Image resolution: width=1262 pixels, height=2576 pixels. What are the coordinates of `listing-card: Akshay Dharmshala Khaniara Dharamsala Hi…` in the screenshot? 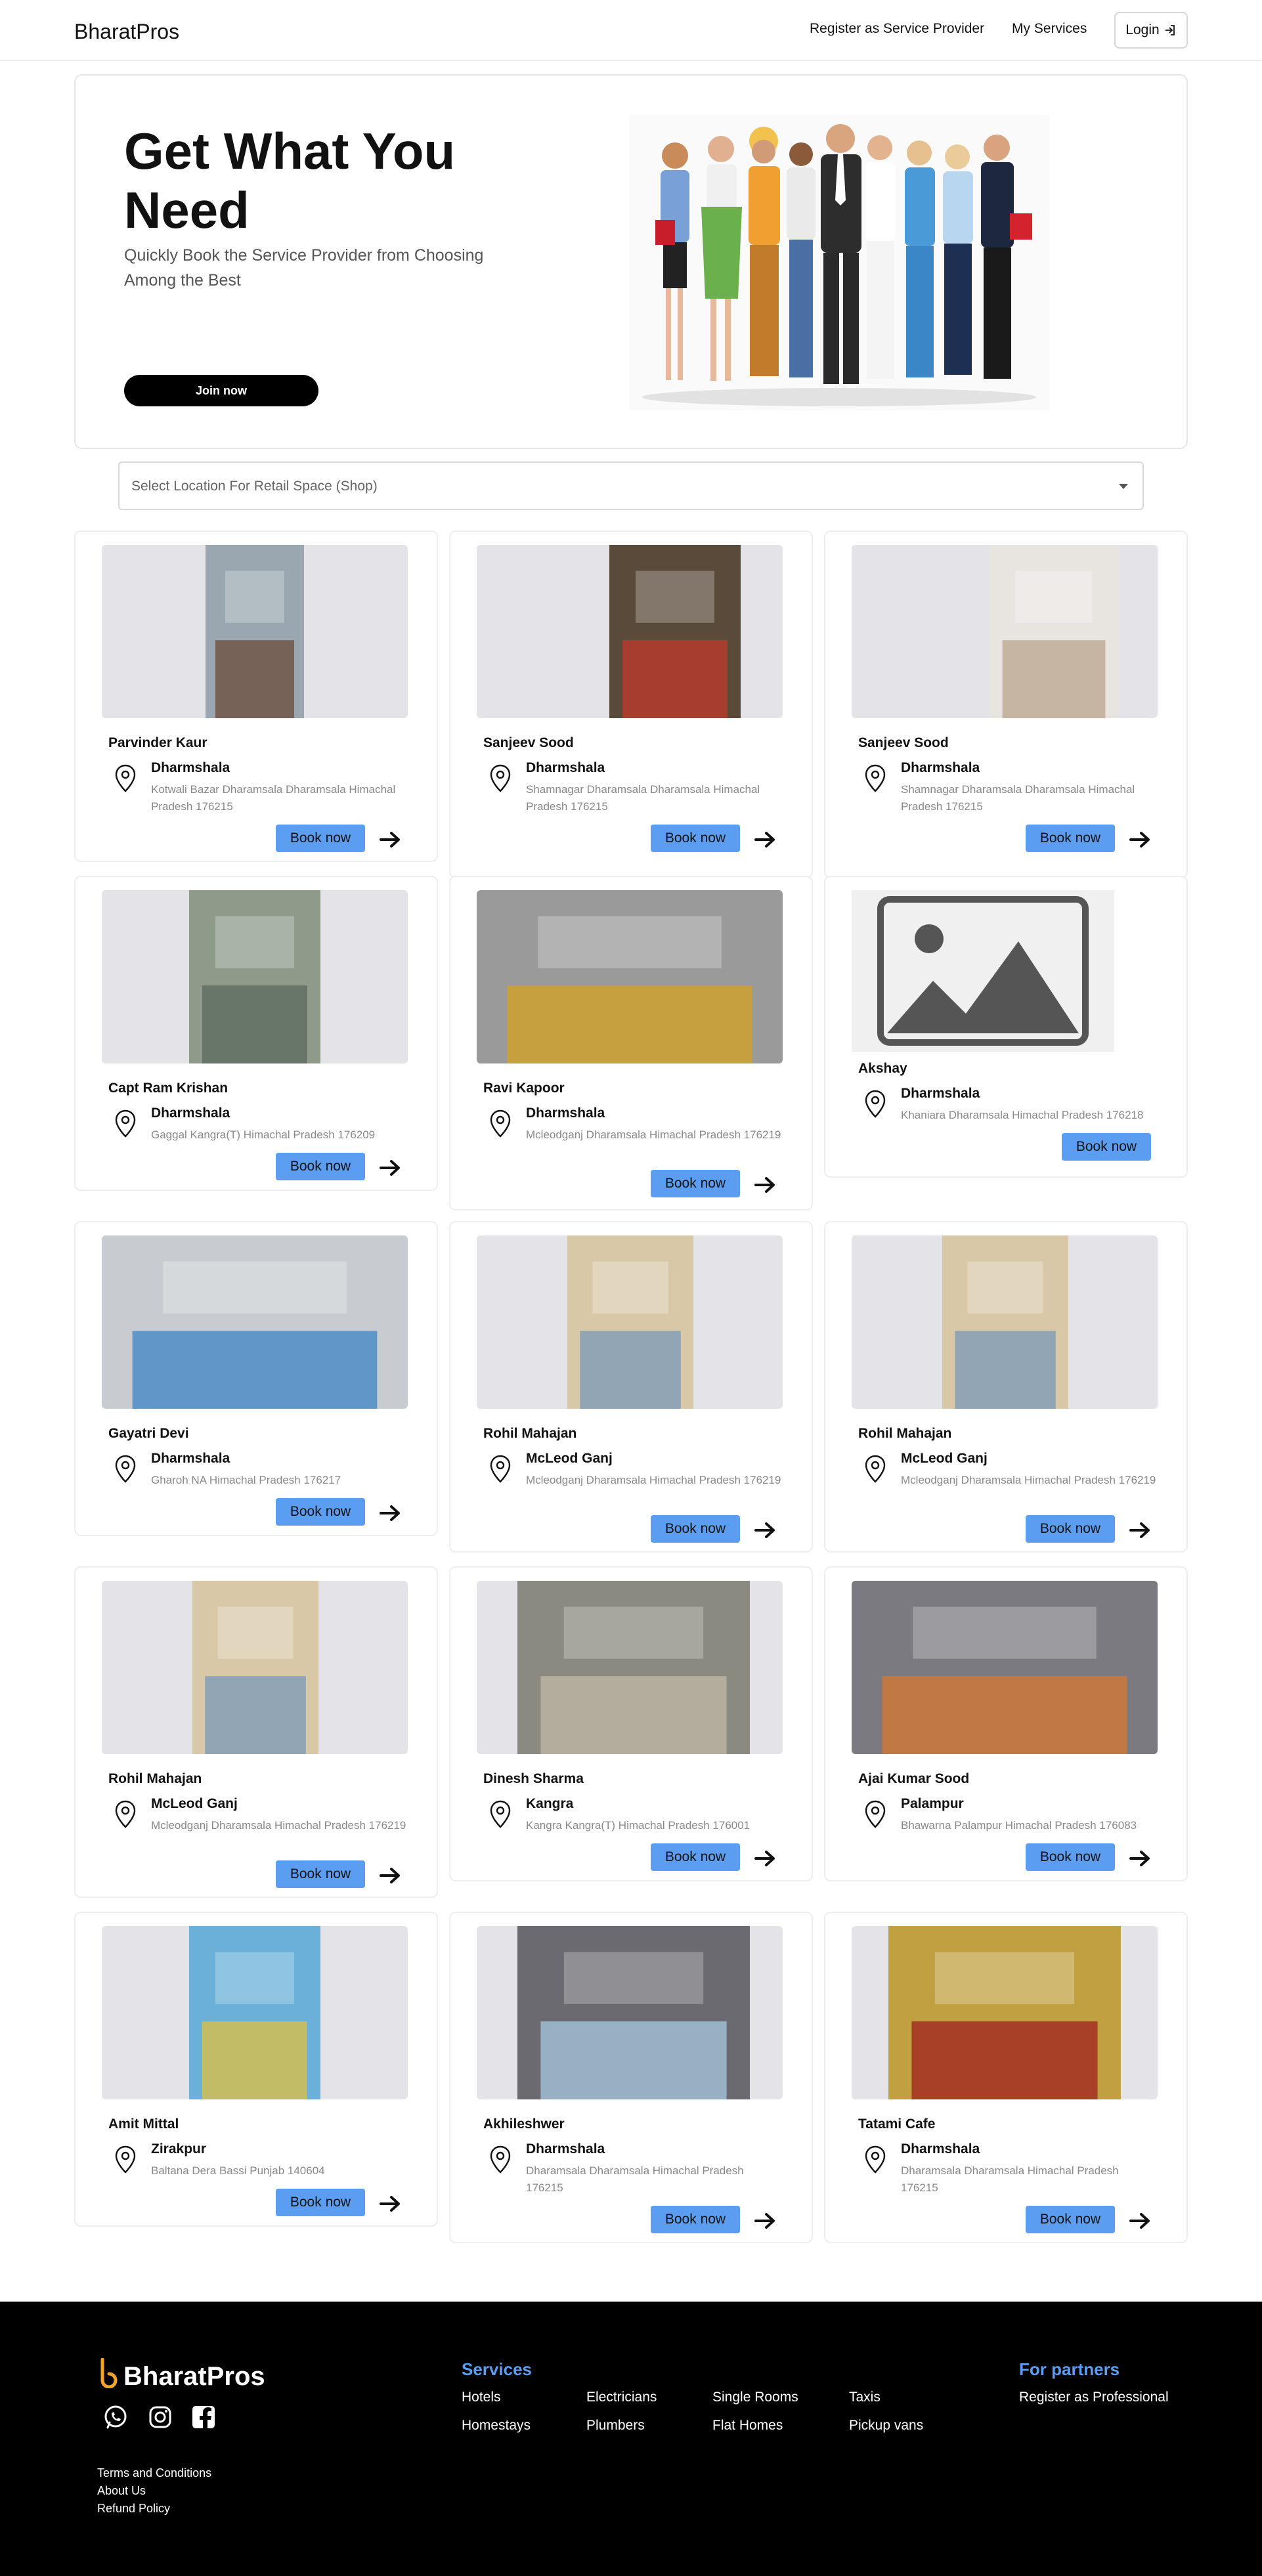 It's located at (1006, 1027).